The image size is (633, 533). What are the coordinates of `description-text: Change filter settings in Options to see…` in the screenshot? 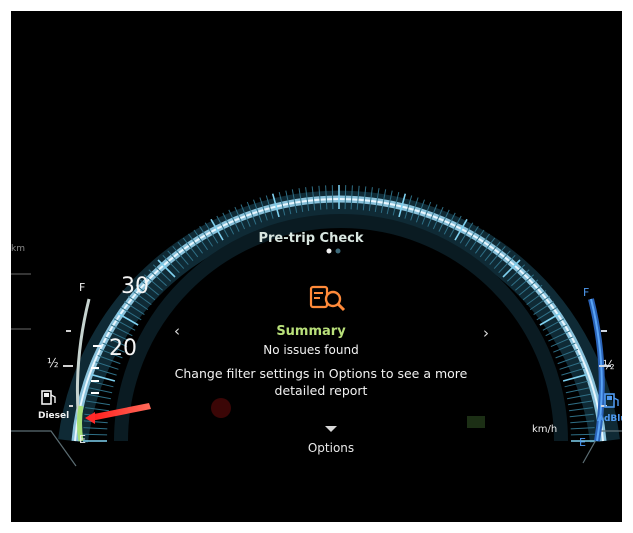 It's located at (321, 382).